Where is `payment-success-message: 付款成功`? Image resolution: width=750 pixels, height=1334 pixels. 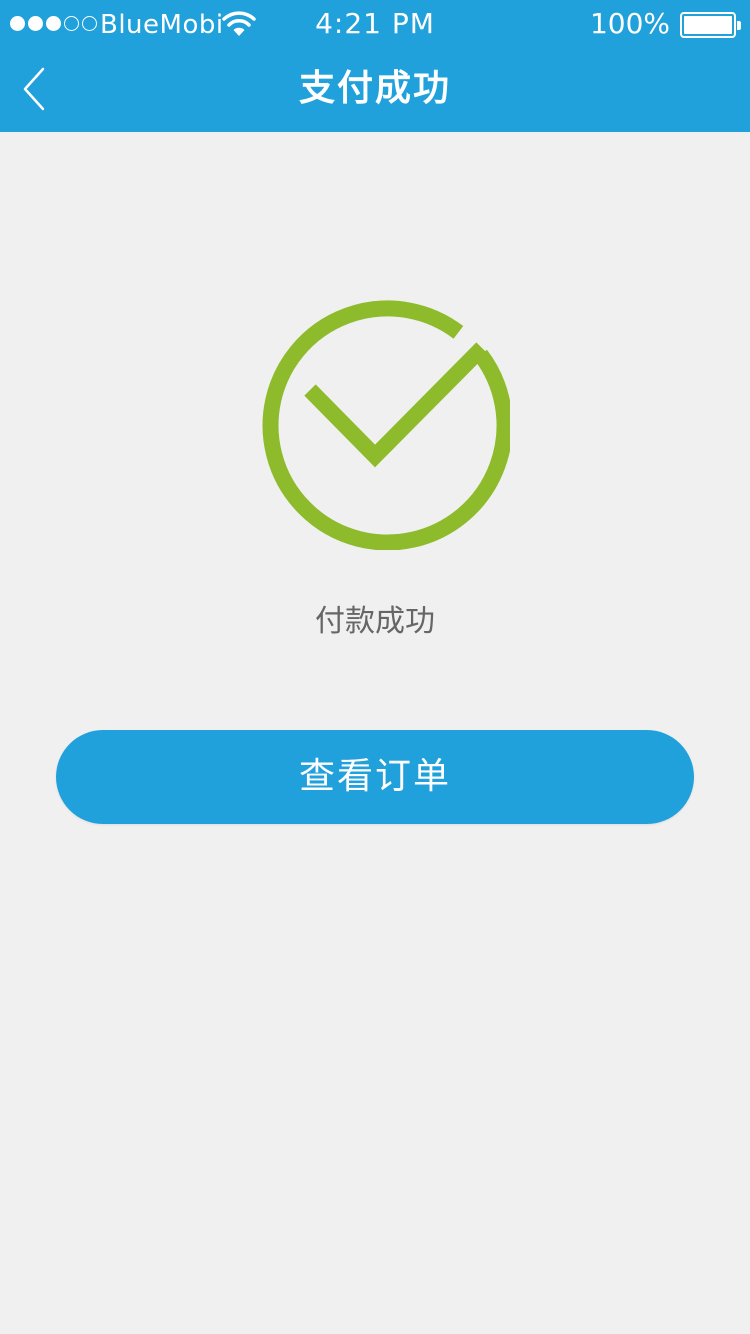 payment-success-message: 付款成功 is located at coordinates (375, 621).